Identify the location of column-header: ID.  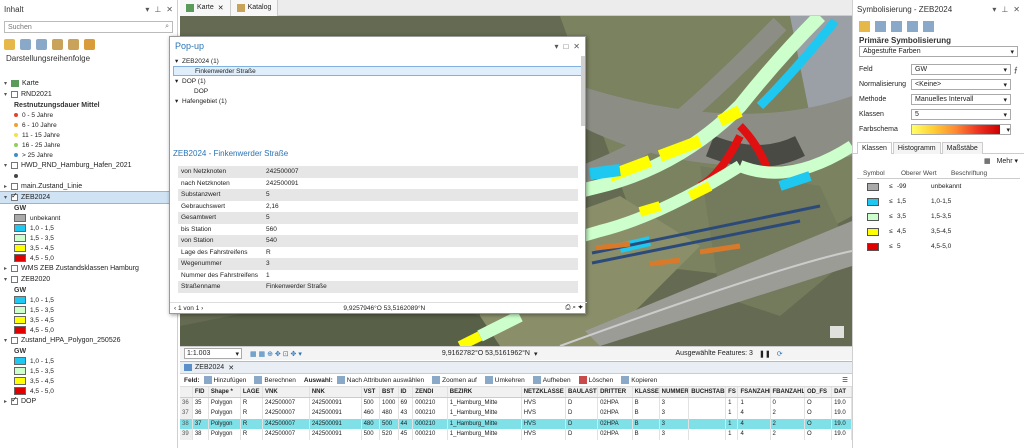
(406, 392).